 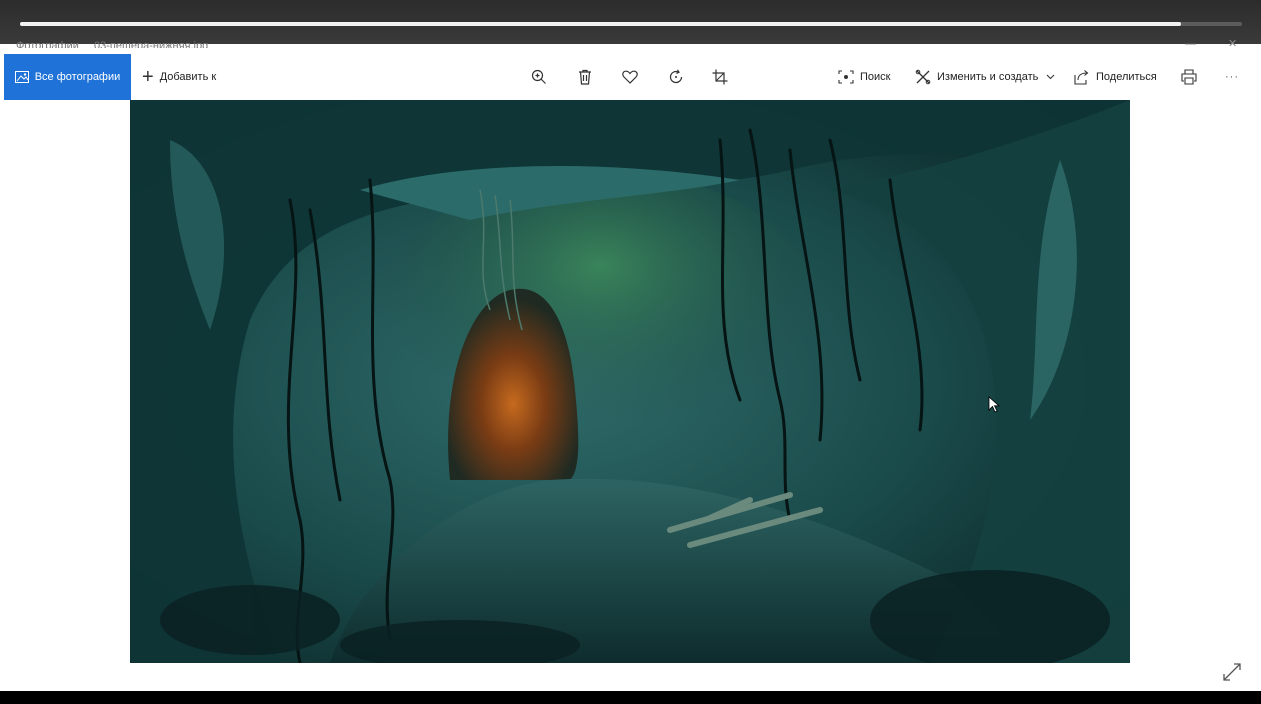 What do you see at coordinates (1232, 674) in the screenshot?
I see `expand-icon` at bounding box center [1232, 674].